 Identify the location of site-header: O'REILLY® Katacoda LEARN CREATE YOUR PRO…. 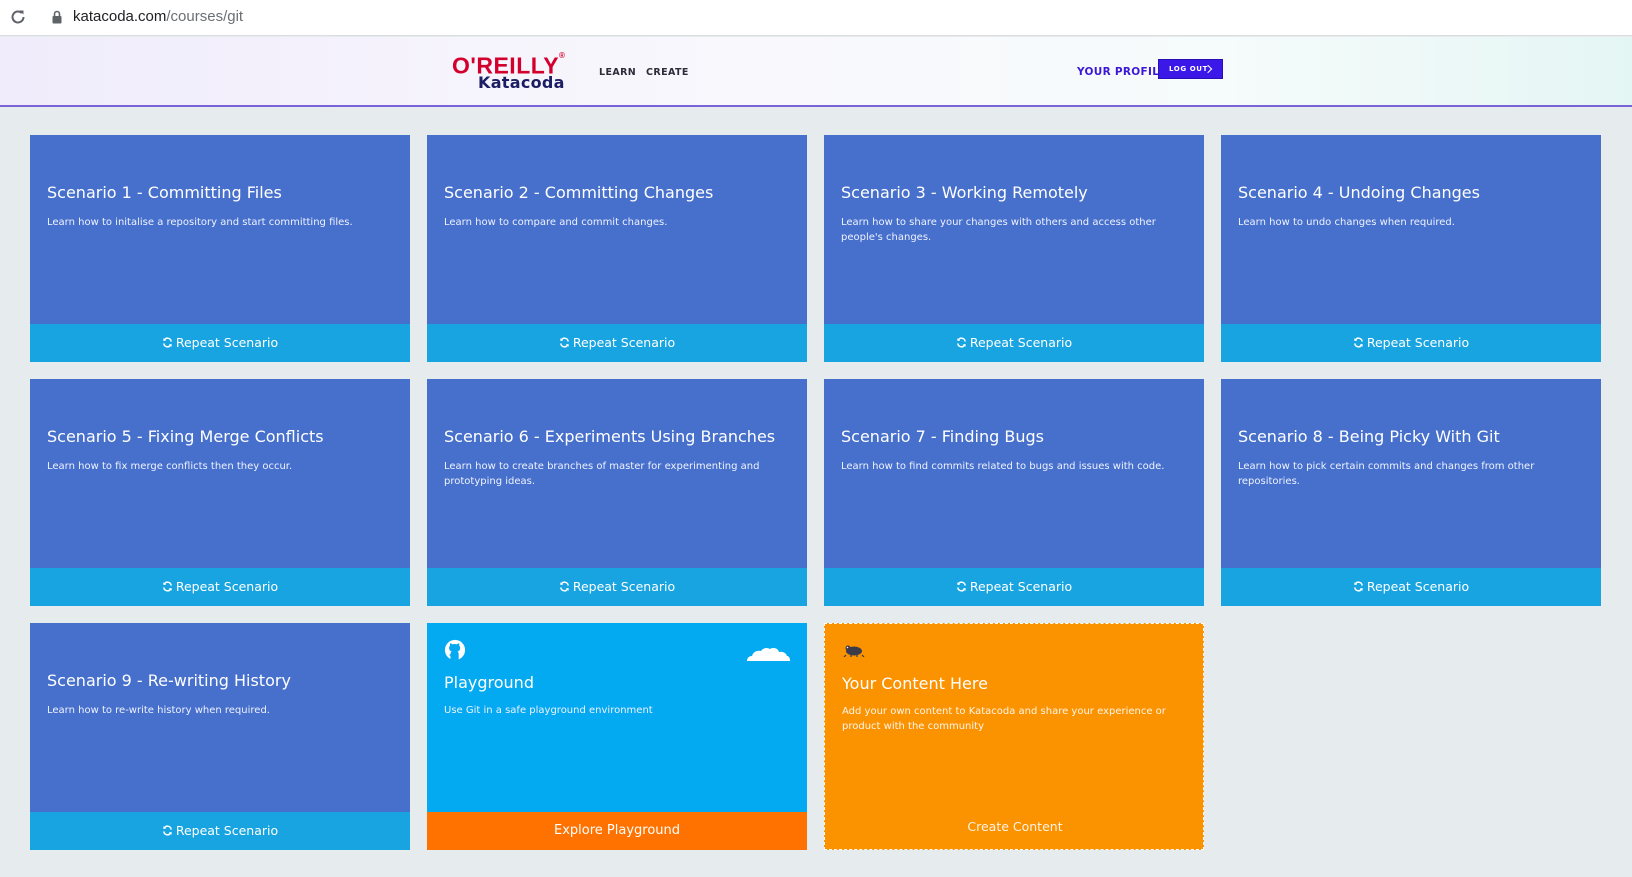
(816, 72).